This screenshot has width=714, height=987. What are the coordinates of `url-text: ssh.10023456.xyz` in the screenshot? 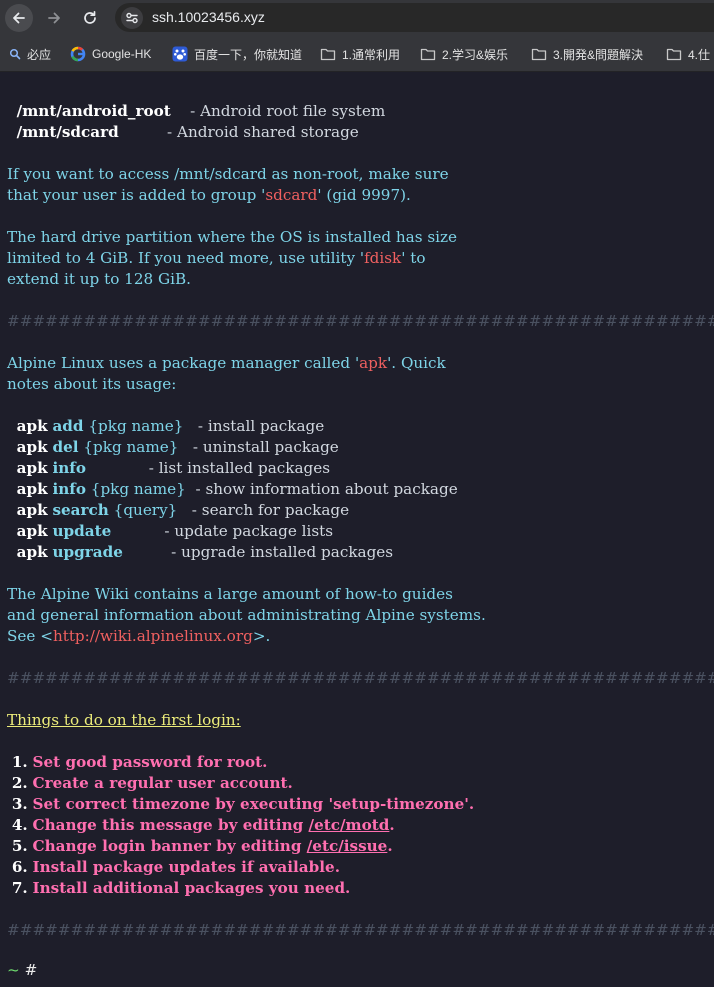 It's located at (208, 17).